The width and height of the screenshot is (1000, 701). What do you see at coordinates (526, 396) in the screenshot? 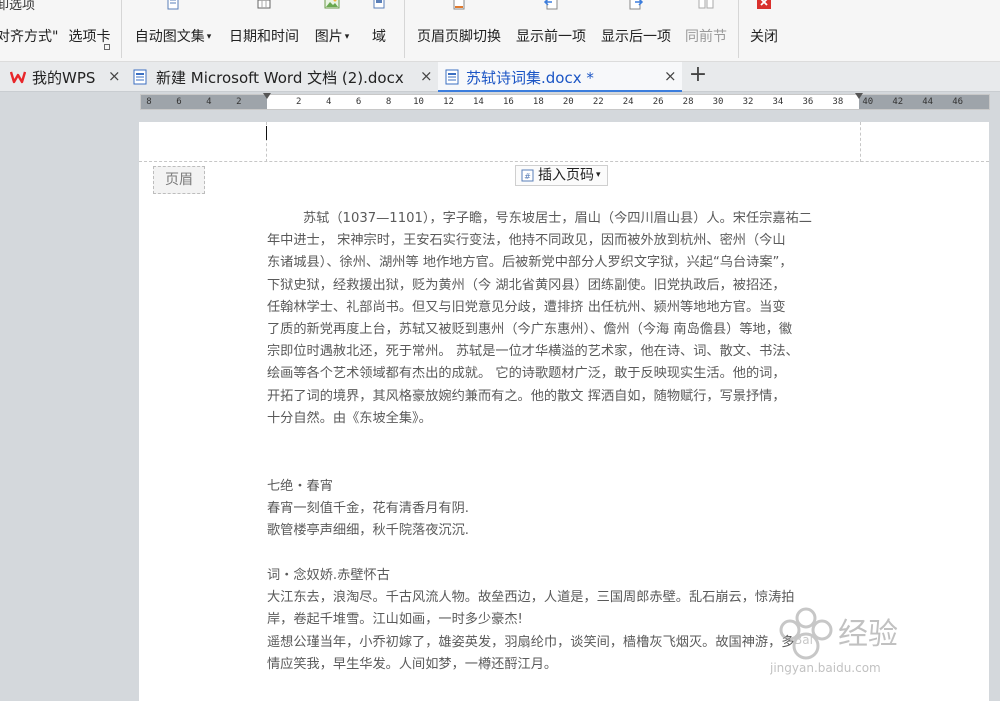
I see `paragraph-line: 开拓了词的境界，其风格豪放婉约兼而有之。他的散文 挥洒自如，随物赋行，写景抒情，` at bounding box center [526, 396].